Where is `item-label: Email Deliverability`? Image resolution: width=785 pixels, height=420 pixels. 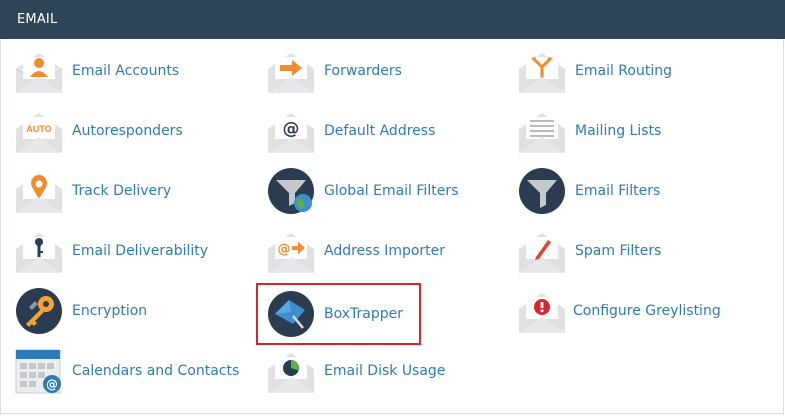
item-label: Email Deliverability is located at coordinates (140, 251).